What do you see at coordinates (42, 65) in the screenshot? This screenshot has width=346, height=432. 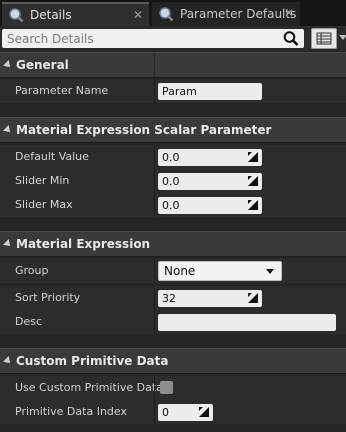 I see `category-title: General` at bounding box center [42, 65].